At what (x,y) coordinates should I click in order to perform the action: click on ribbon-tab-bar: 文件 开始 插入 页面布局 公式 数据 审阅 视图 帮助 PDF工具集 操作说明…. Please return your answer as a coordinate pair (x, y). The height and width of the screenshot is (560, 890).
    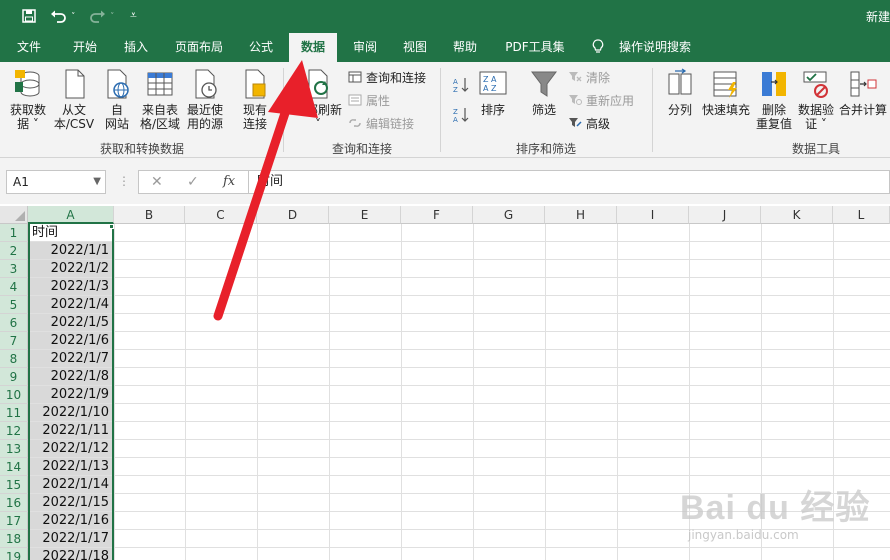
    Looking at the image, I should click on (445, 47).